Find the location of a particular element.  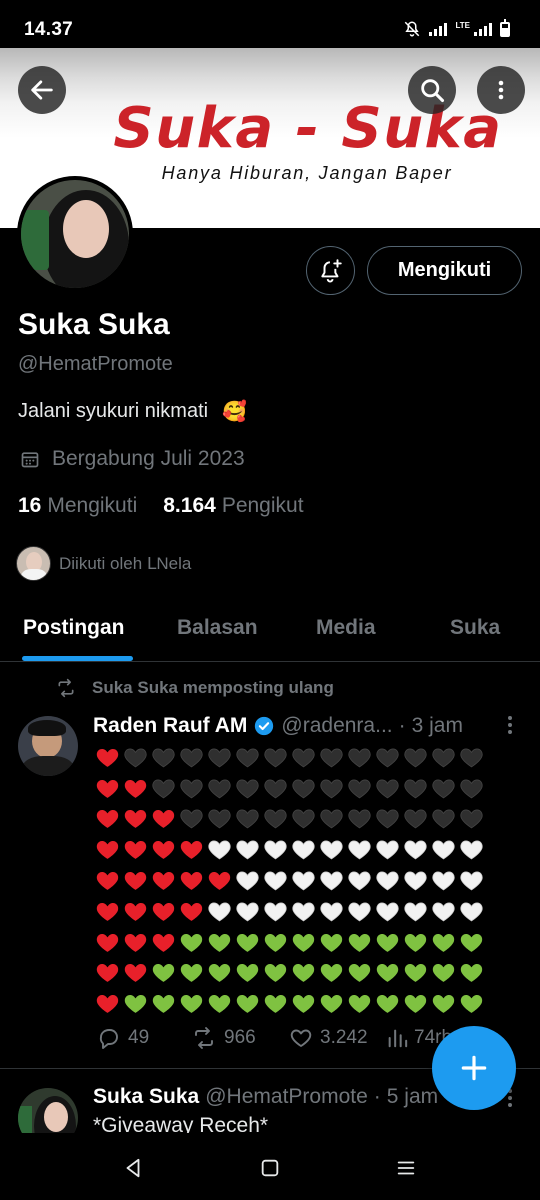

back-button is located at coordinates (42, 90).